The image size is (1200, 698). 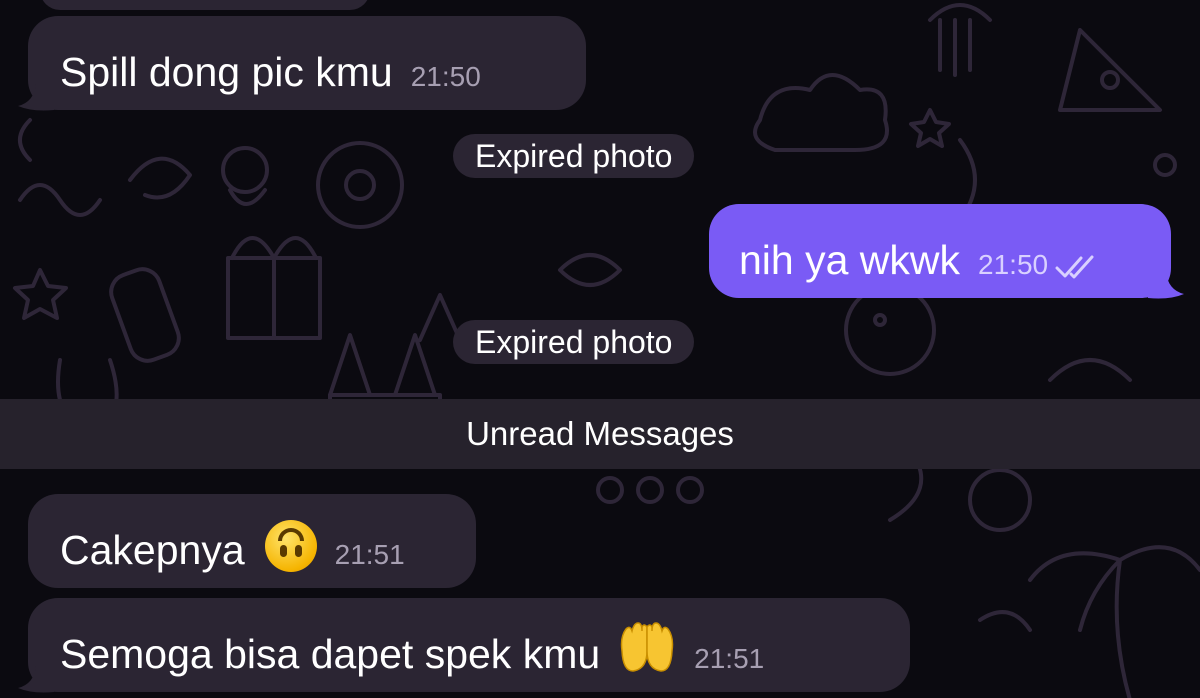 What do you see at coordinates (152, 550) in the screenshot?
I see `message-text: Cakepnya` at bounding box center [152, 550].